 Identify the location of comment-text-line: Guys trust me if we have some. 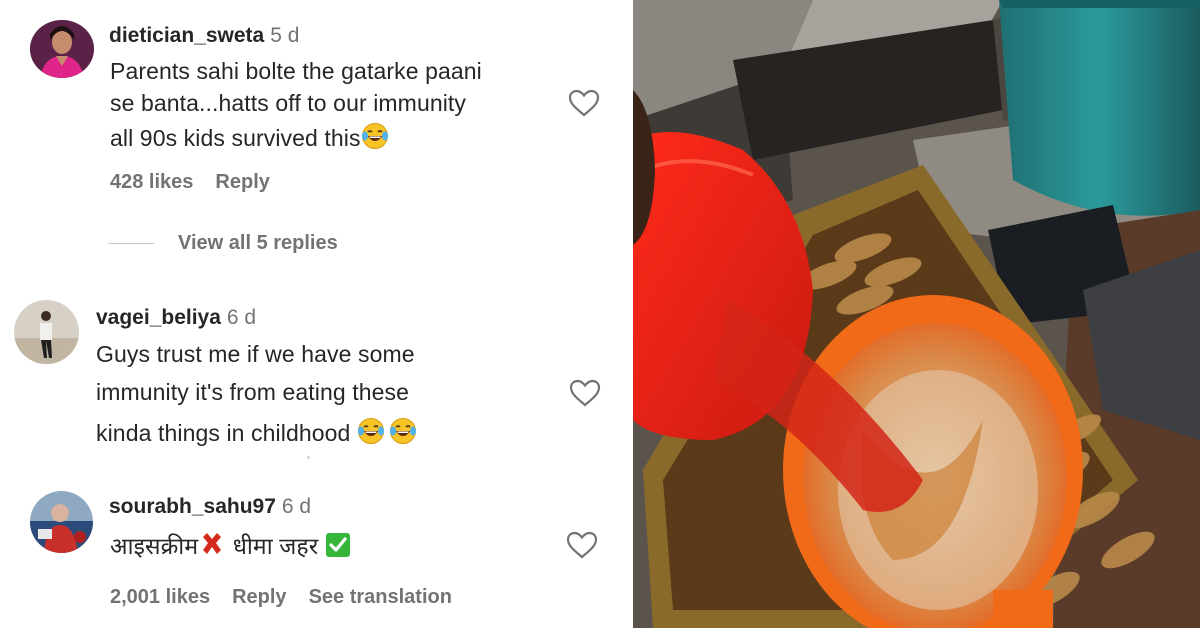
(255, 354).